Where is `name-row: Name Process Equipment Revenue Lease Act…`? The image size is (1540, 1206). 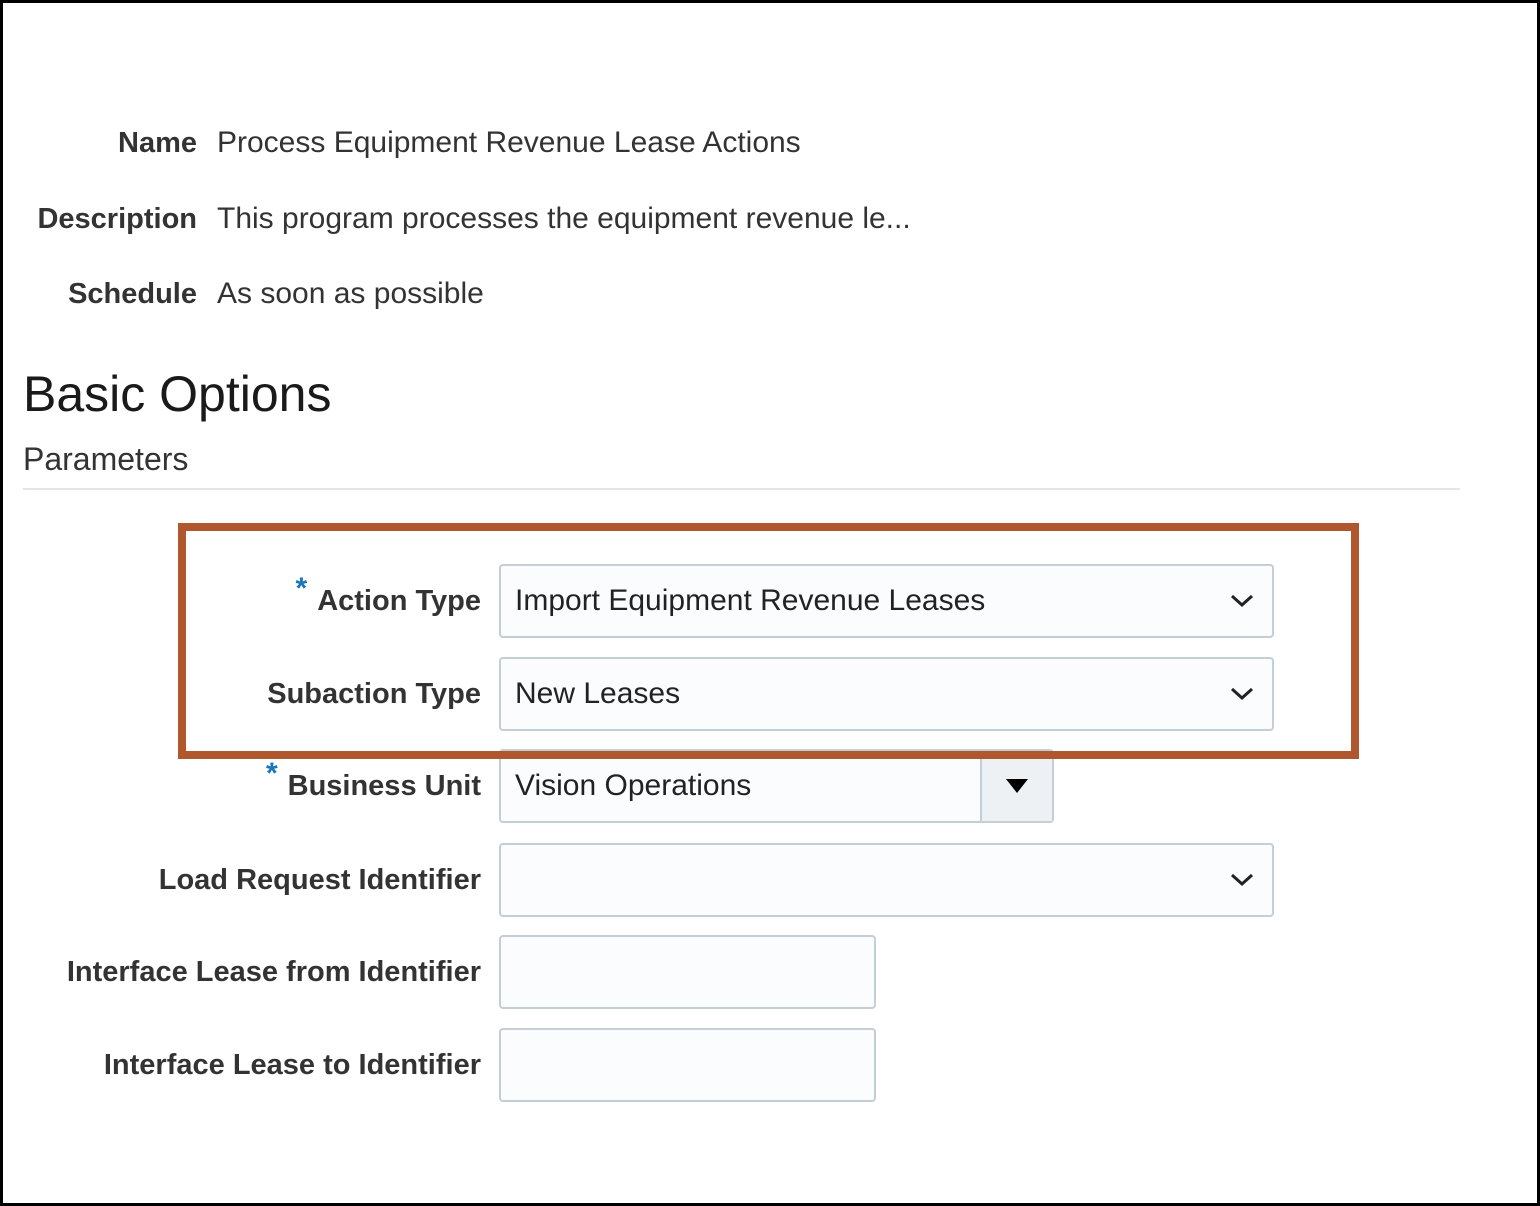 name-row: Name Process Equipment Revenue Lease Act… is located at coordinates (402, 143).